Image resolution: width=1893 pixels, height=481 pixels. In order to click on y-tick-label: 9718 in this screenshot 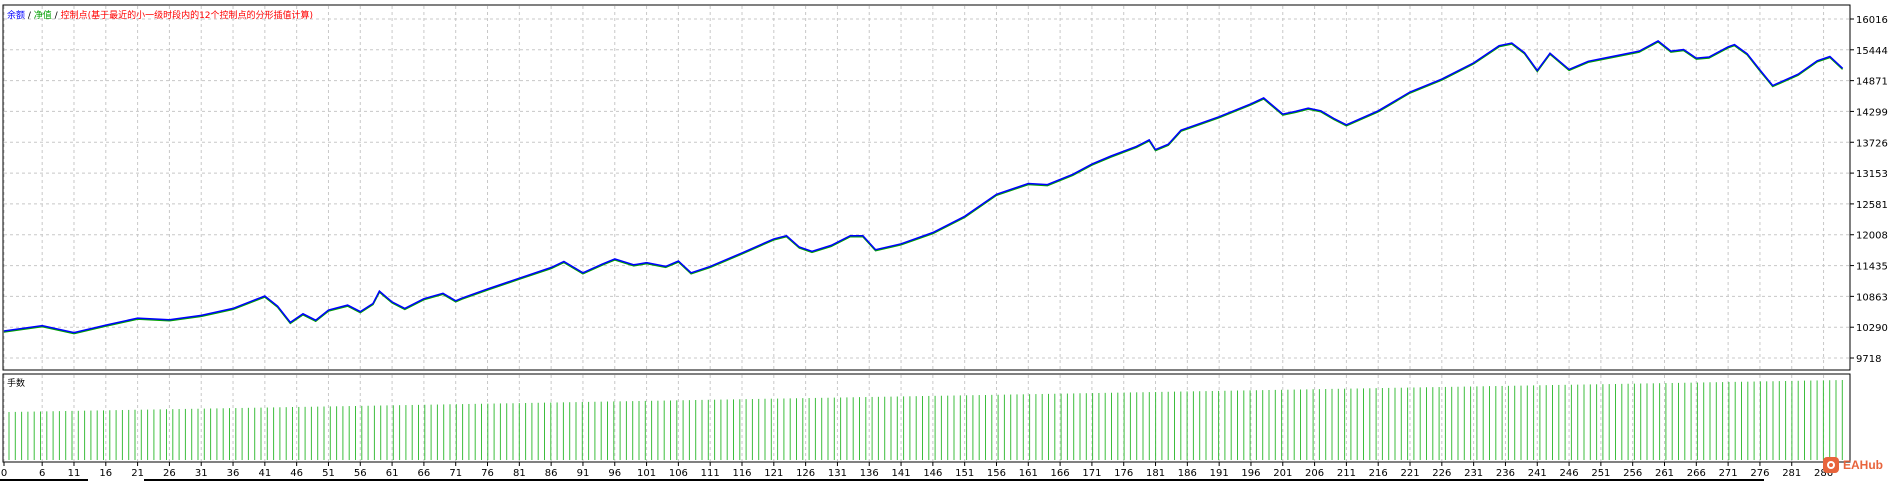, I will do `click(1868, 359)`.